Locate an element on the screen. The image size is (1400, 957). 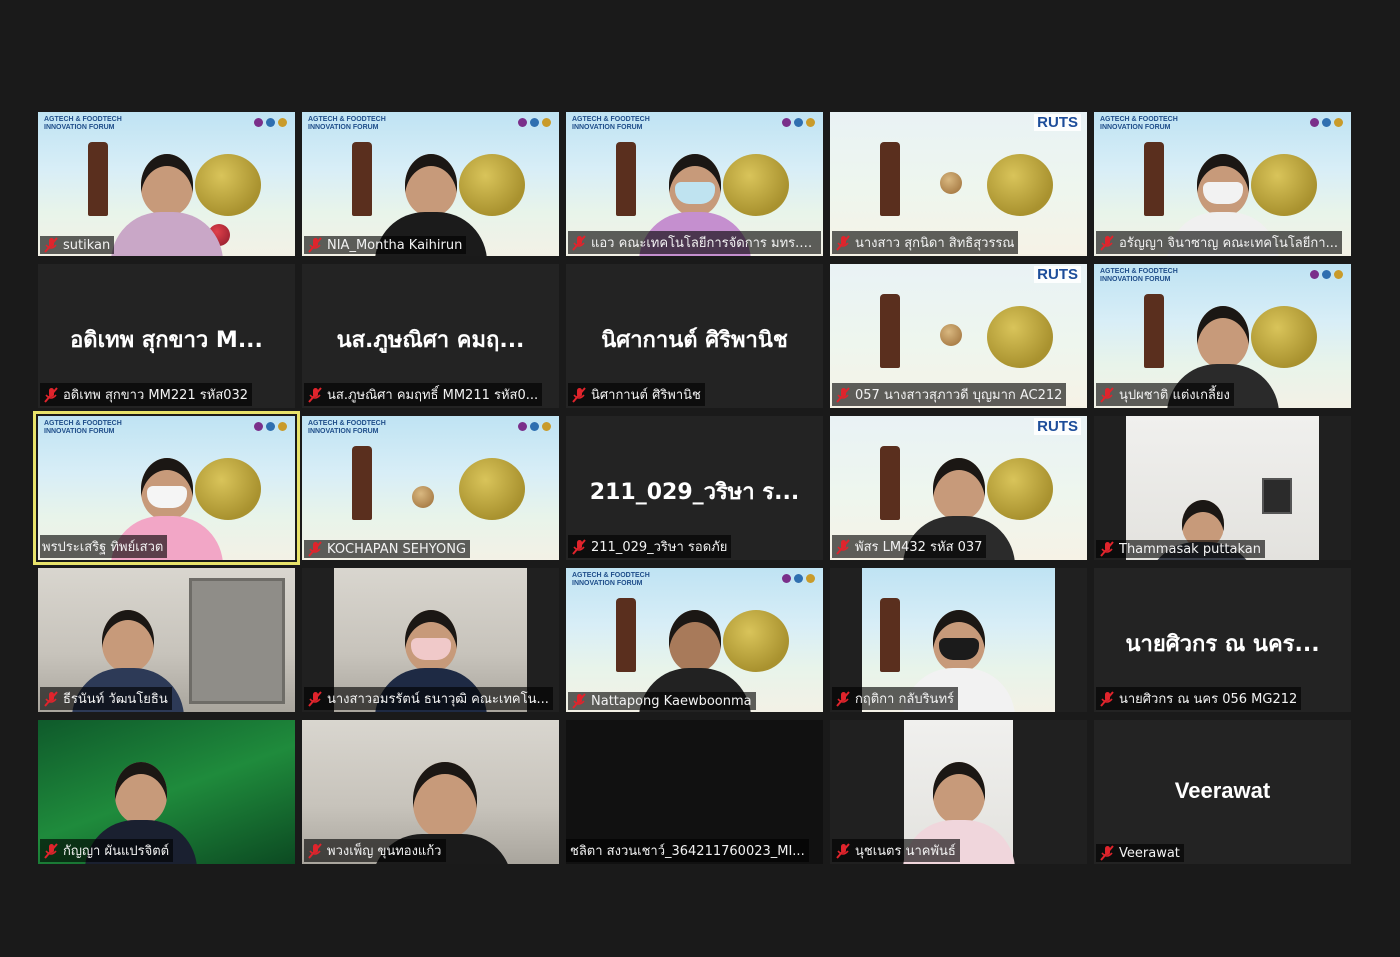
participant-tile: กัญญา ผันแปรจิตต์ is located at coordinates (166, 792).